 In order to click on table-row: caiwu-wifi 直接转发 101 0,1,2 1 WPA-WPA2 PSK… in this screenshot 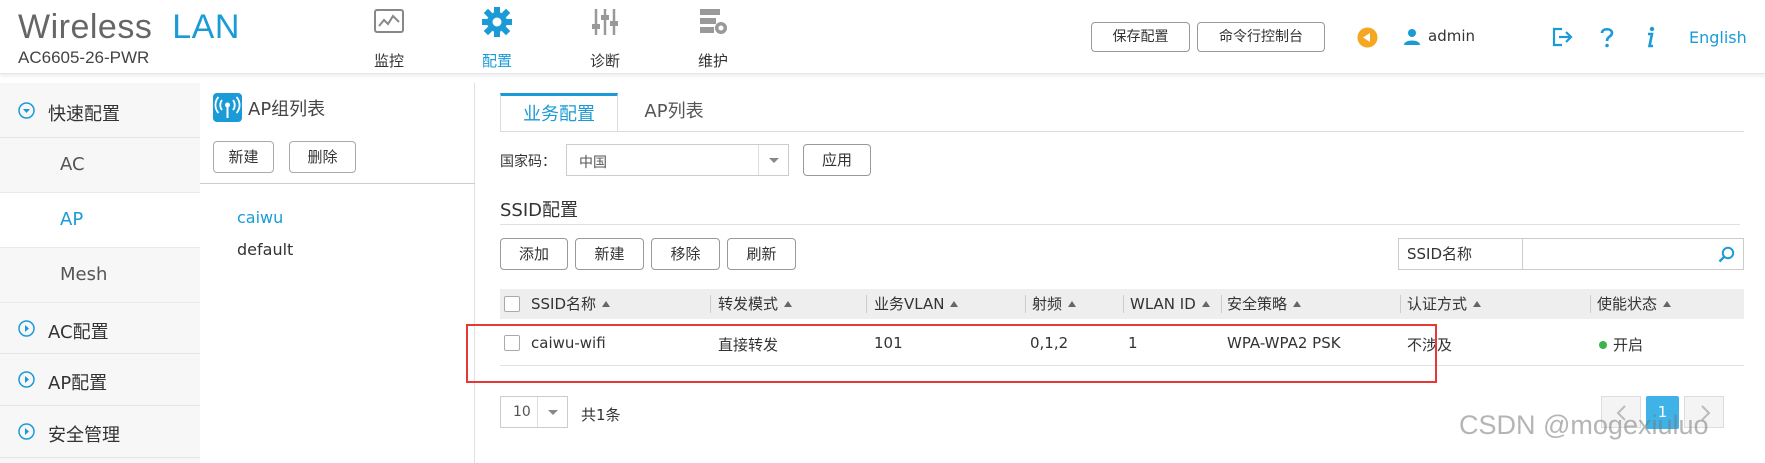, I will do `click(1122, 343)`.